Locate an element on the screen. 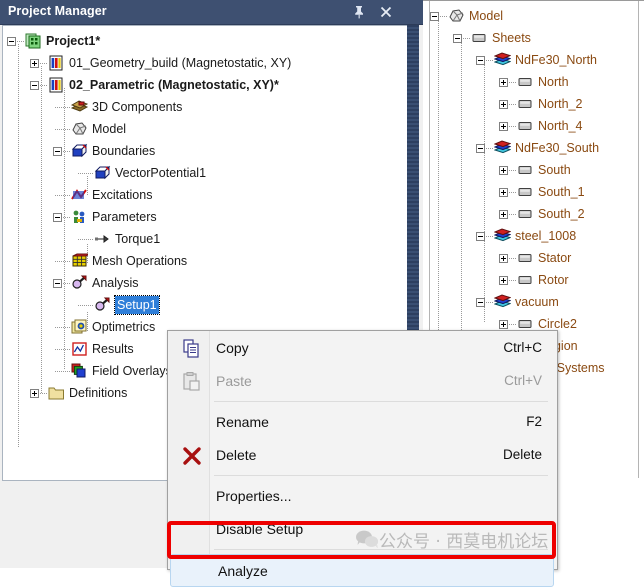 The width and height of the screenshot is (644, 587). context-menu-item-label: Analyze is located at coordinates (243, 571).